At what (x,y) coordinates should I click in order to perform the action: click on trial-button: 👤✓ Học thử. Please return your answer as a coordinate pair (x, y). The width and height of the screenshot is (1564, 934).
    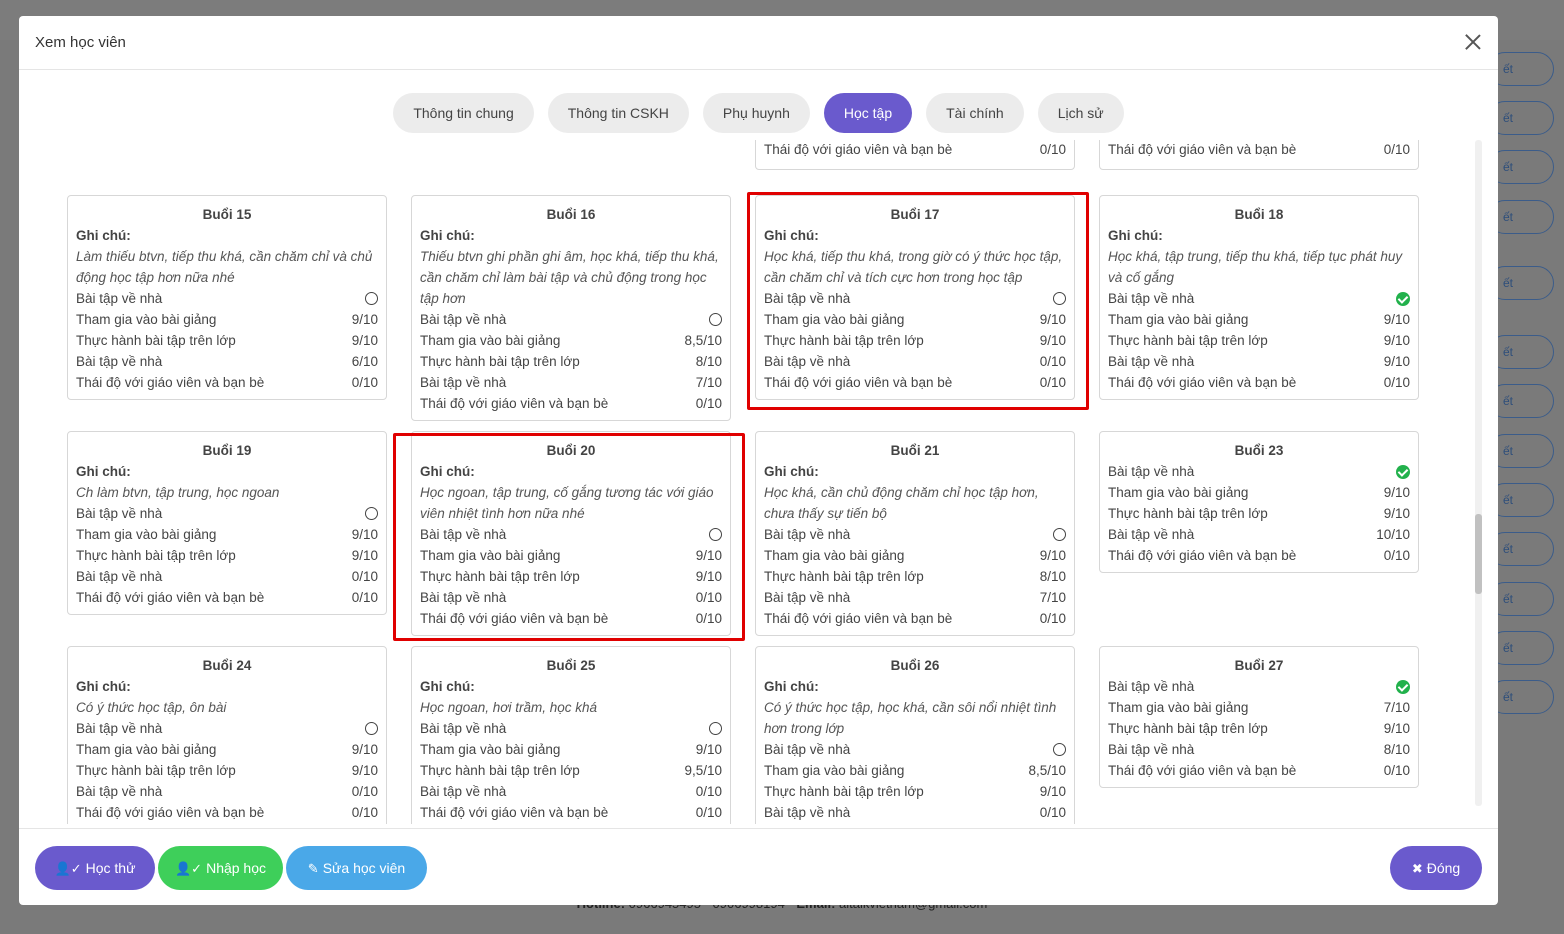
    Looking at the image, I should click on (95, 868).